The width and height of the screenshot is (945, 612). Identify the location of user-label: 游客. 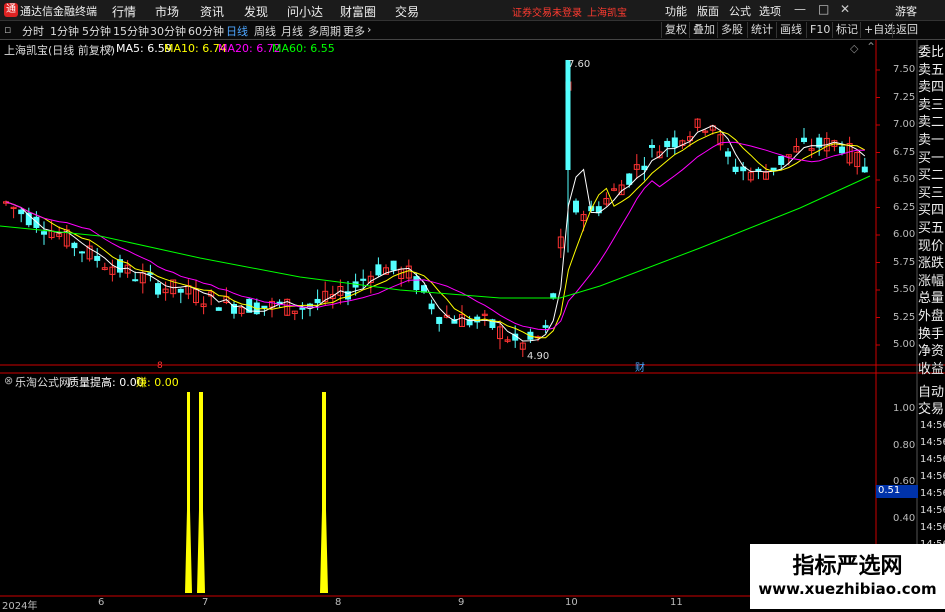
(906, 11).